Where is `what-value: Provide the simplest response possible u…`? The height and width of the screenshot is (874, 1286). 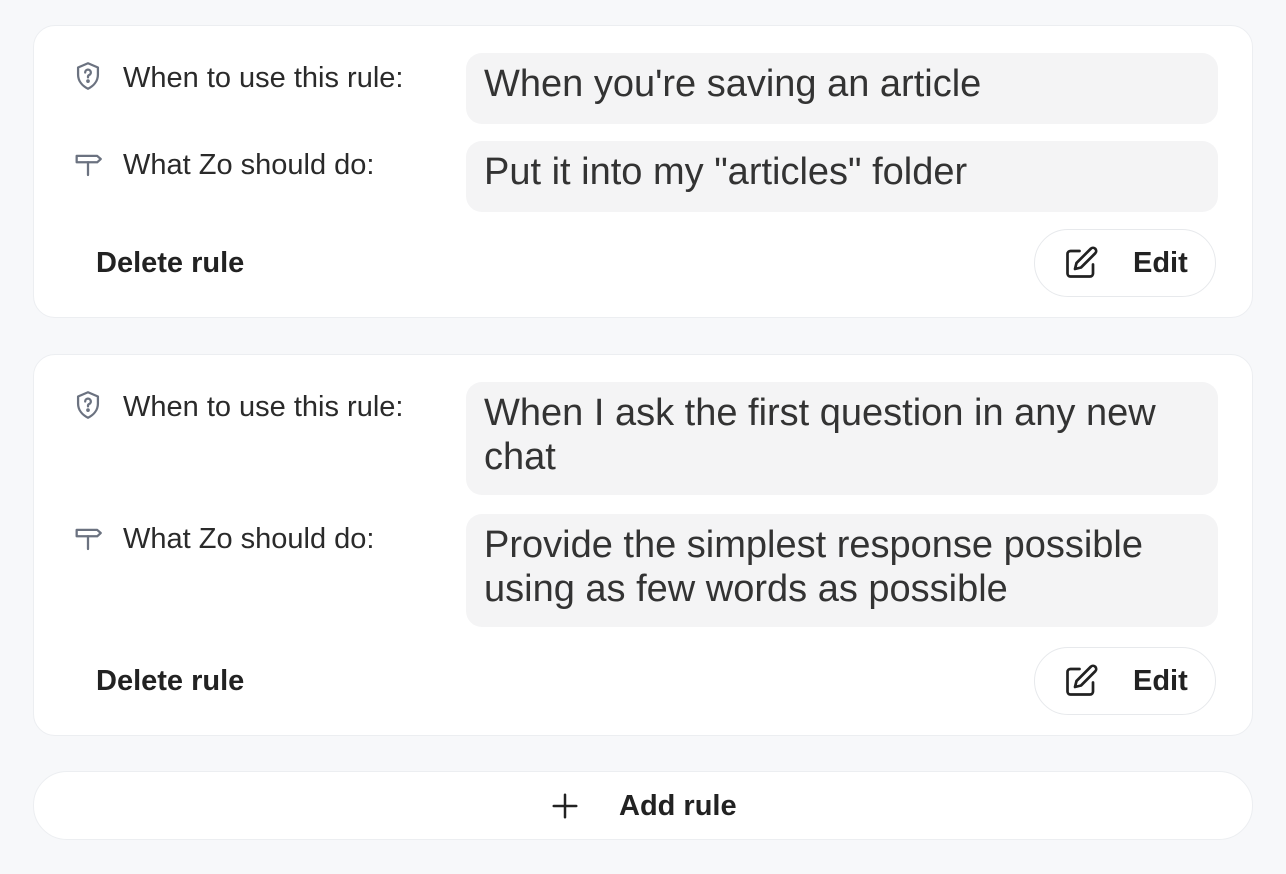
what-value: Provide the simplest response possible u… is located at coordinates (842, 570).